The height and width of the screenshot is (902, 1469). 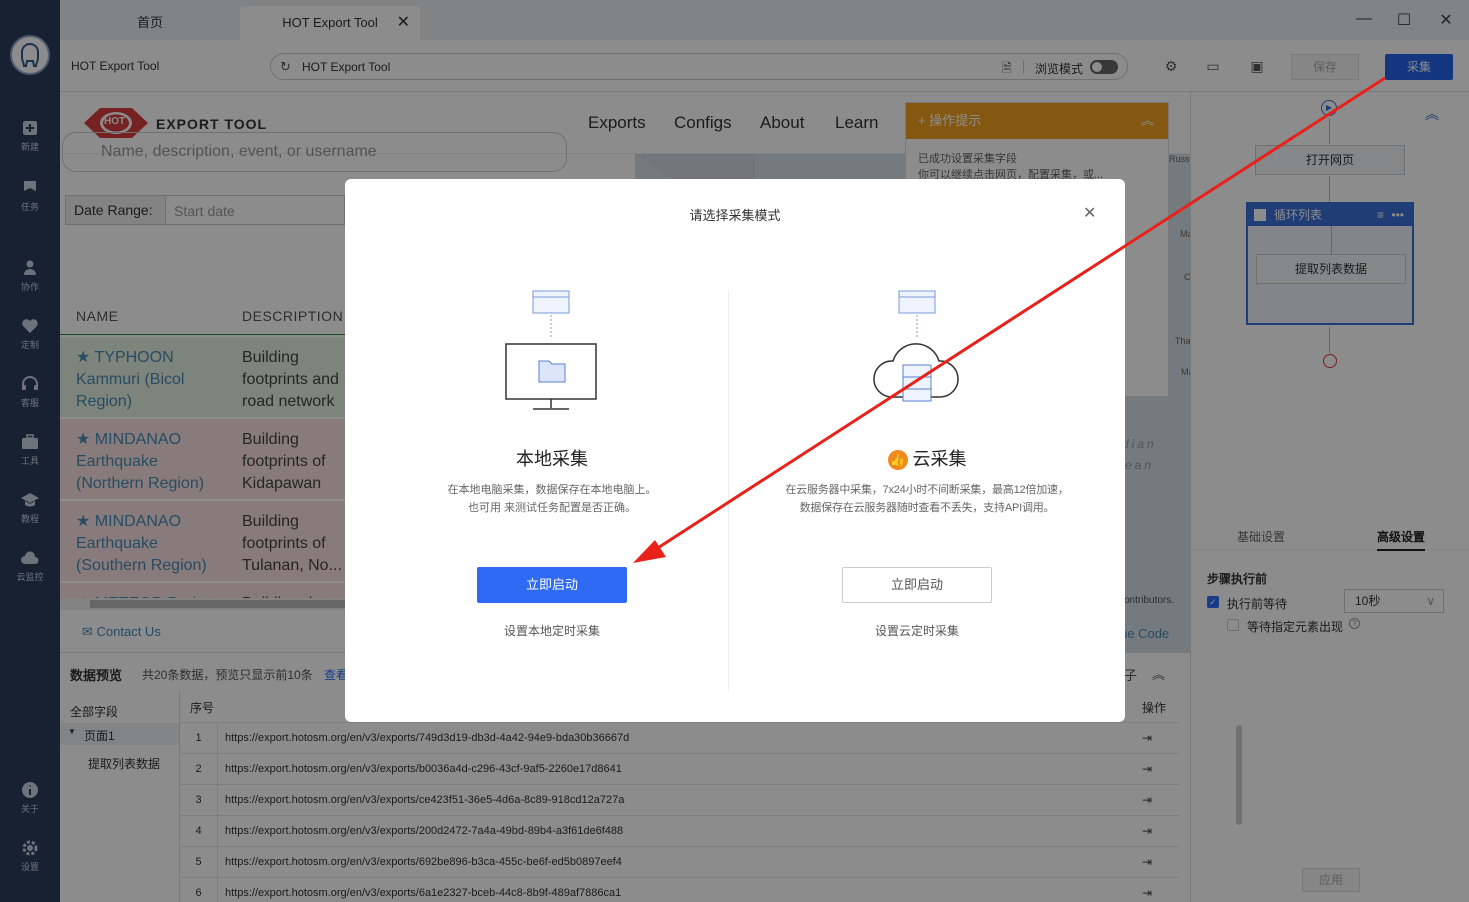 What do you see at coordinates (917, 630) in the screenshot?
I see `cloud-schedule-link: 设置云定时采集` at bounding box center [917, 630].